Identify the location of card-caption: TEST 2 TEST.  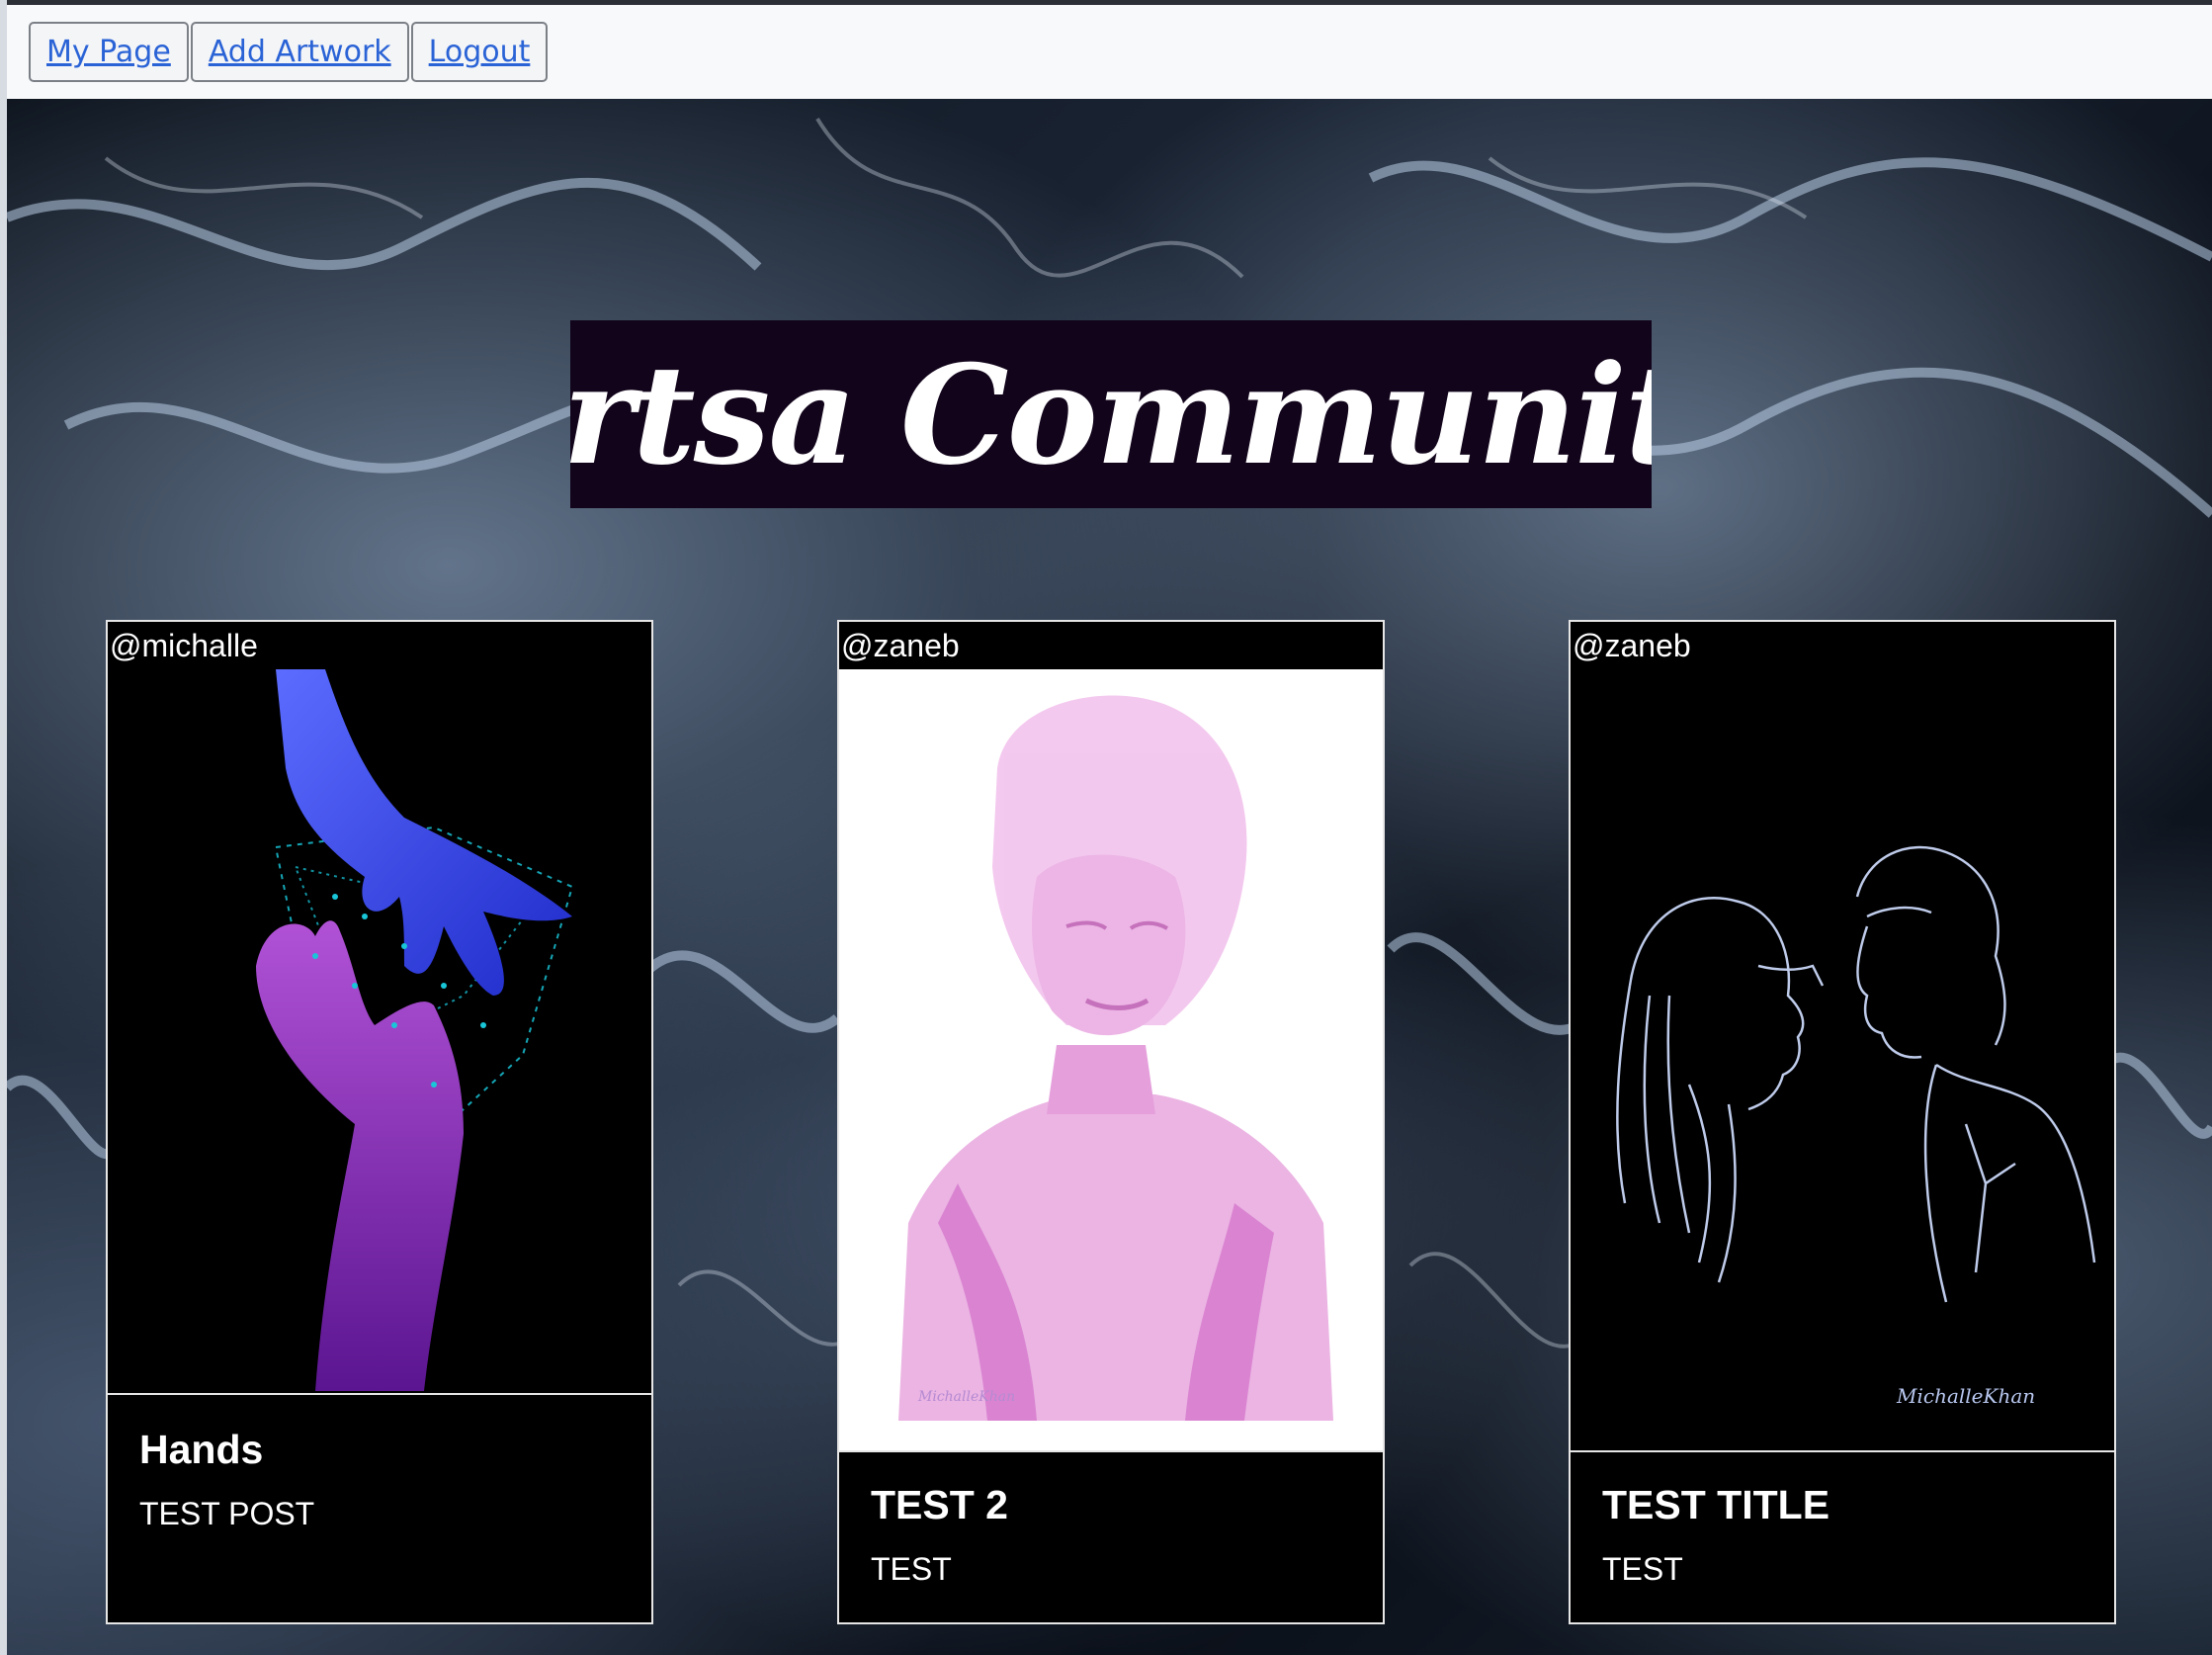
(1111, 1536).